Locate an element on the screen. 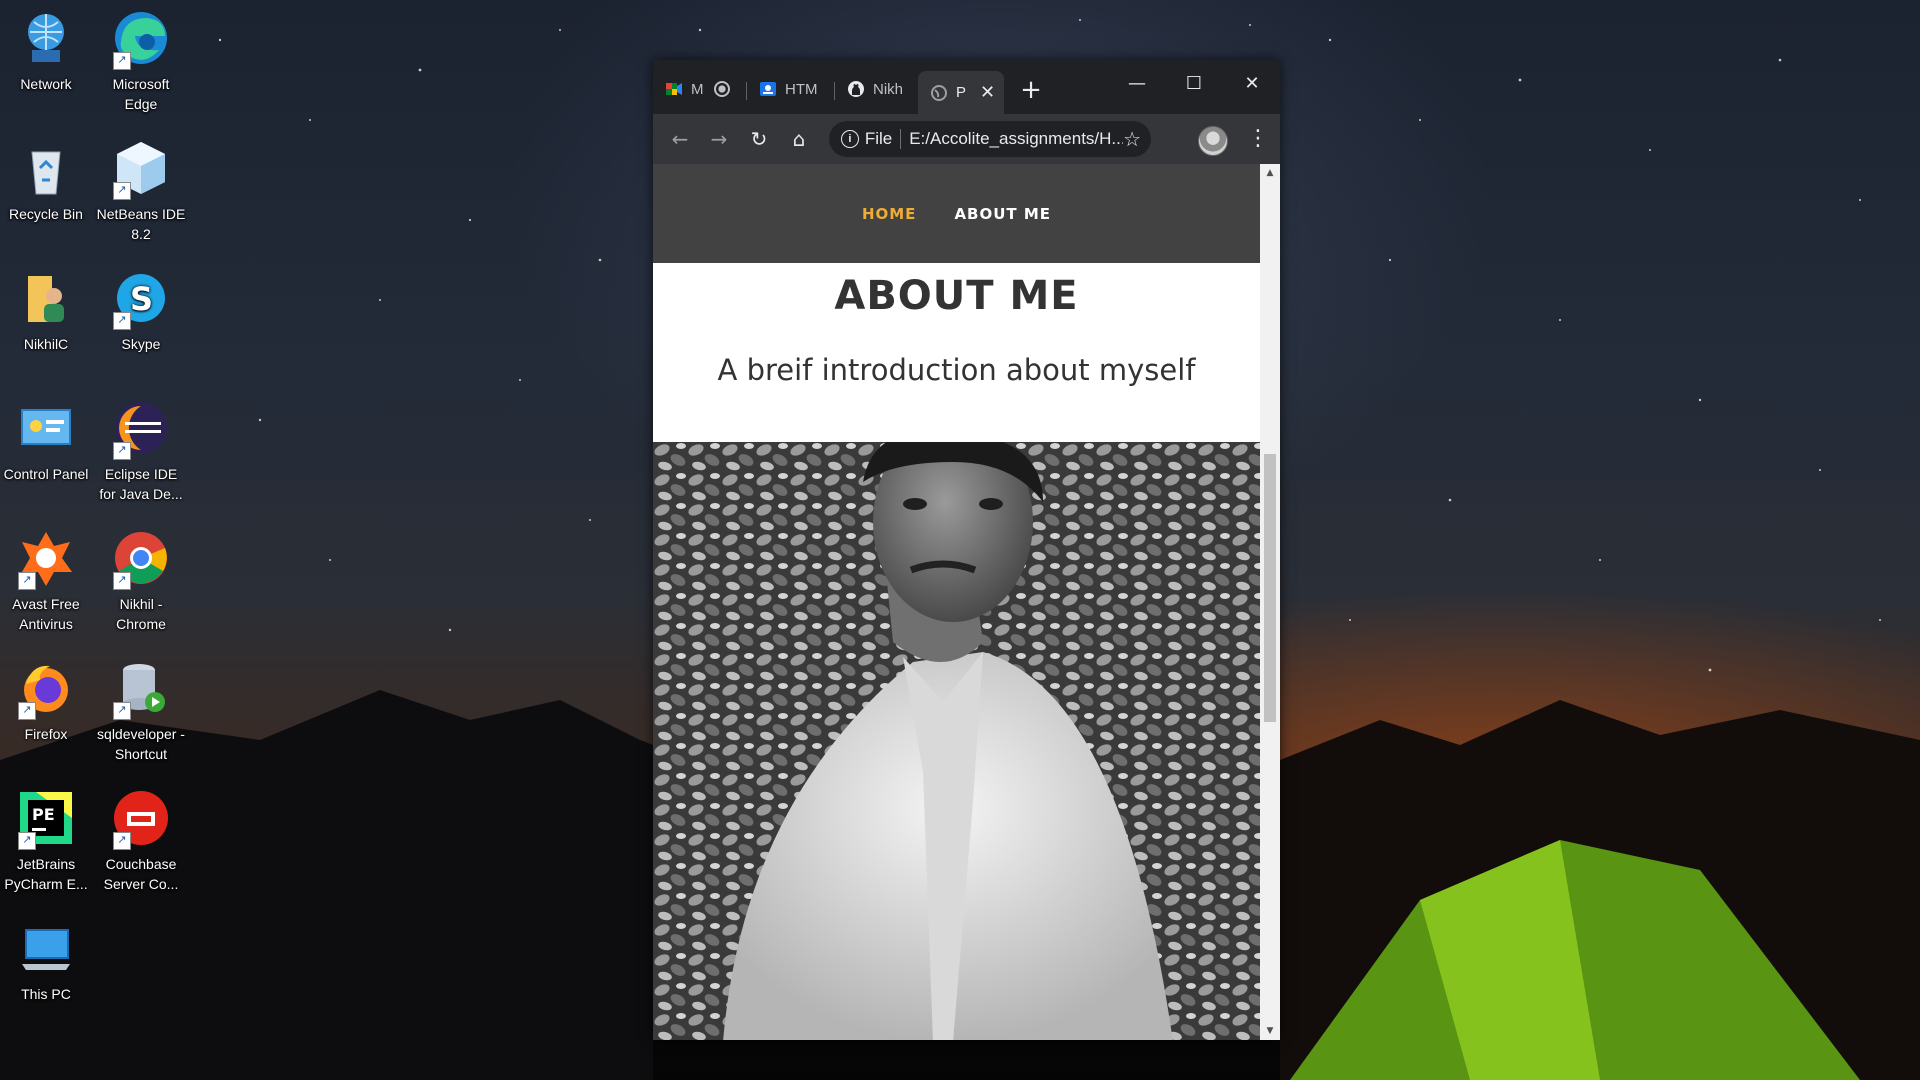 This screenshot has width=1920, height=1080. network-icon is located at coordinates (46, 38).